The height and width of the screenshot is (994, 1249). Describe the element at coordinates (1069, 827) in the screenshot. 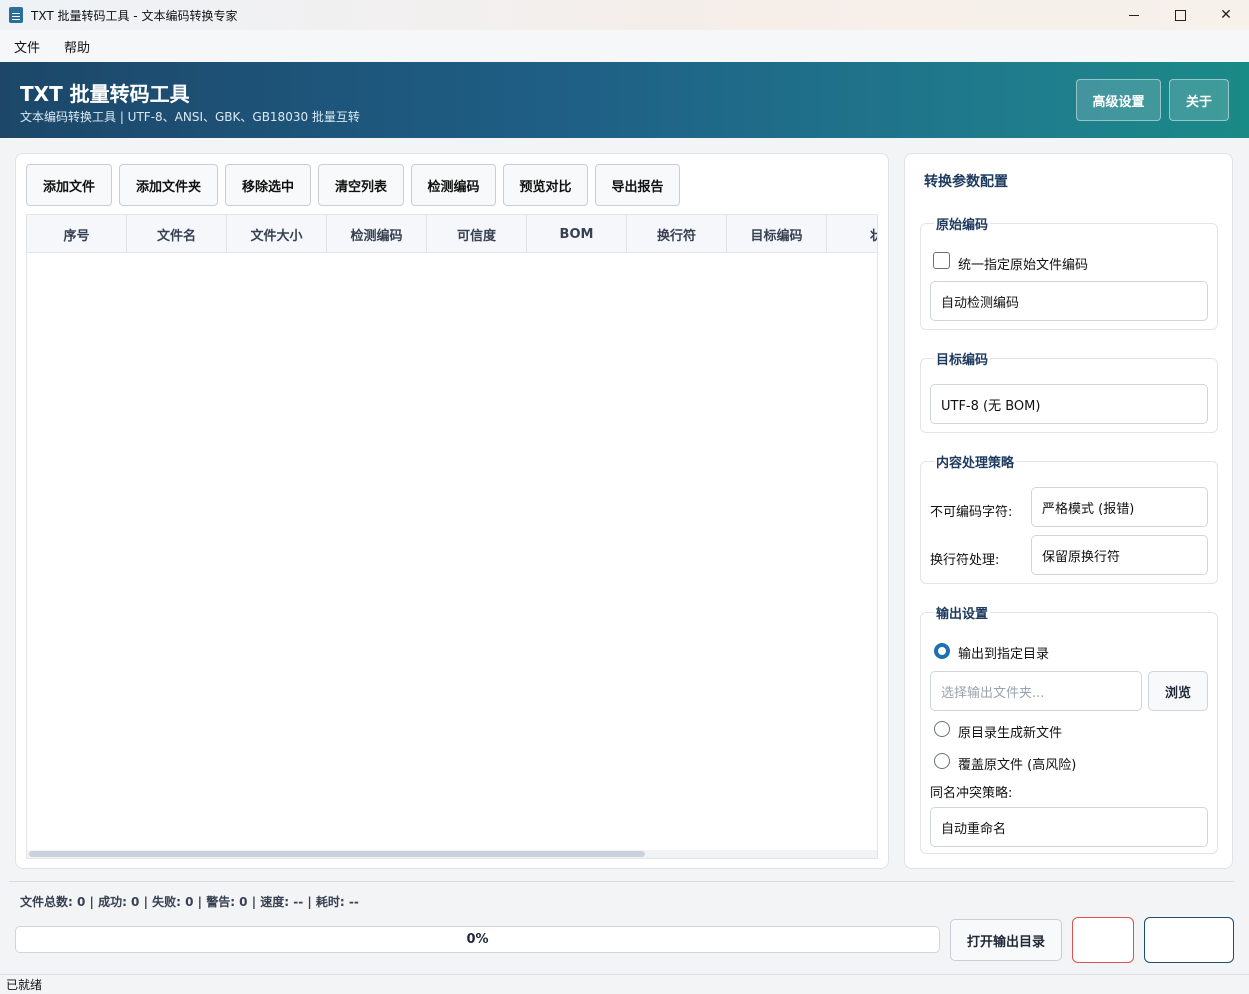

I see `conflict-select: 自动重命名` at that location.